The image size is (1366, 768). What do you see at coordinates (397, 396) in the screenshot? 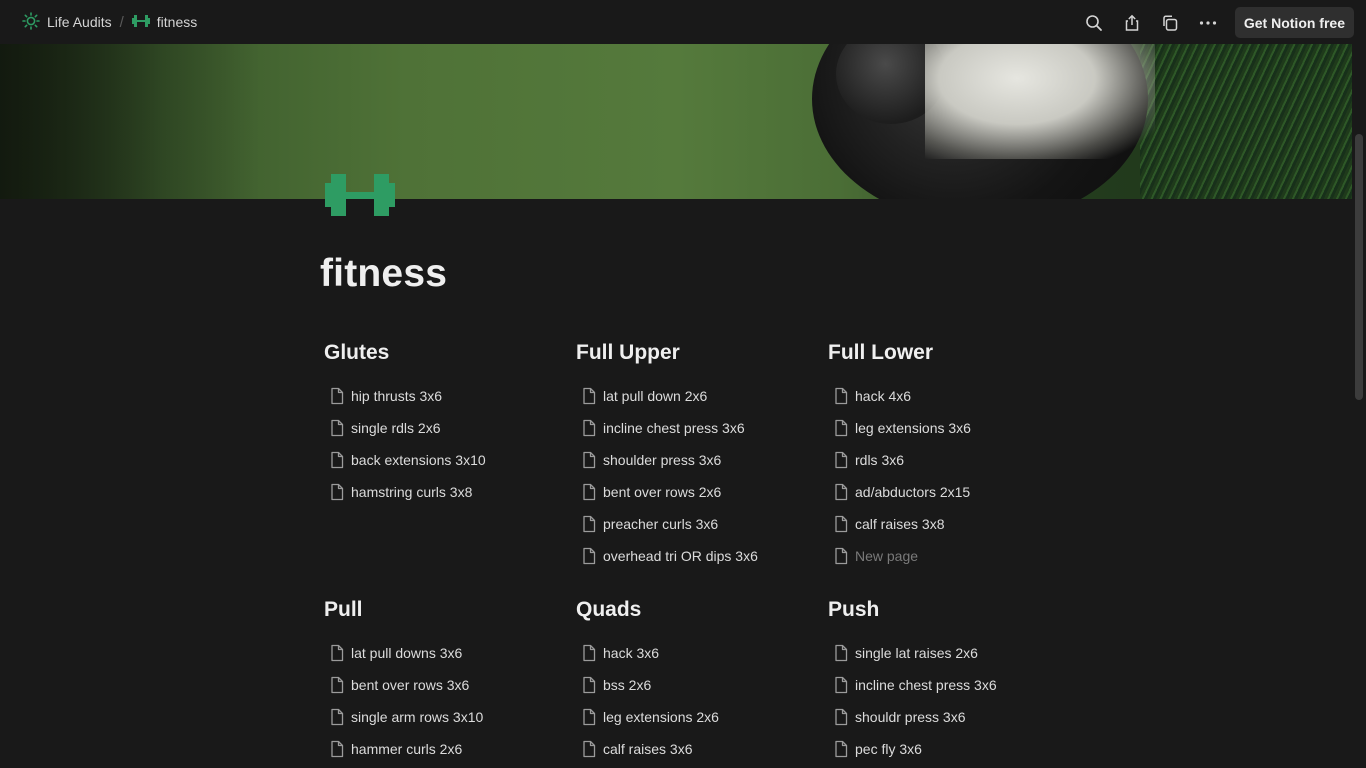
I see `page-link-label: hip thrusts 3x6` at bounding box center [397, 396].